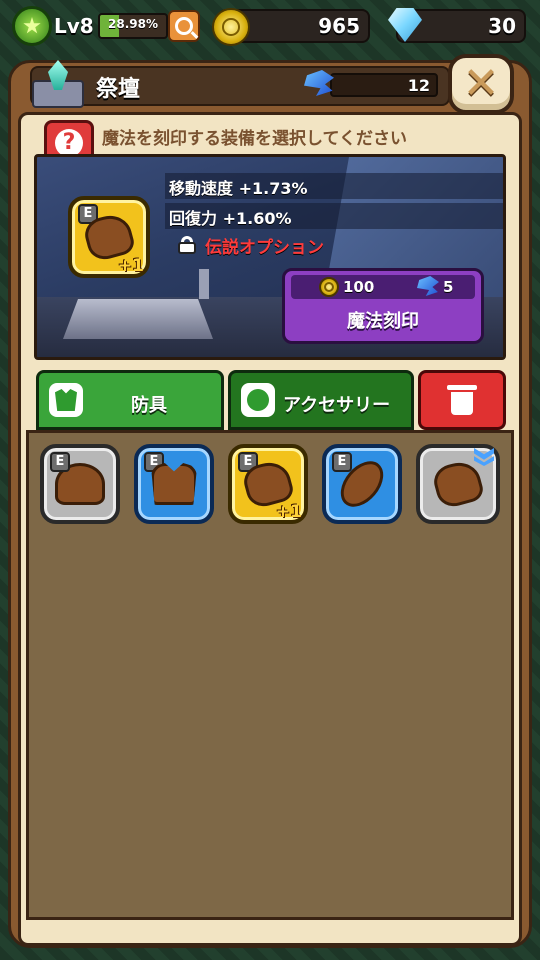  What do you see at coordinates (258, 400) in the screenshot?
I see `accessory-icon` at bounding box center [258, 400].